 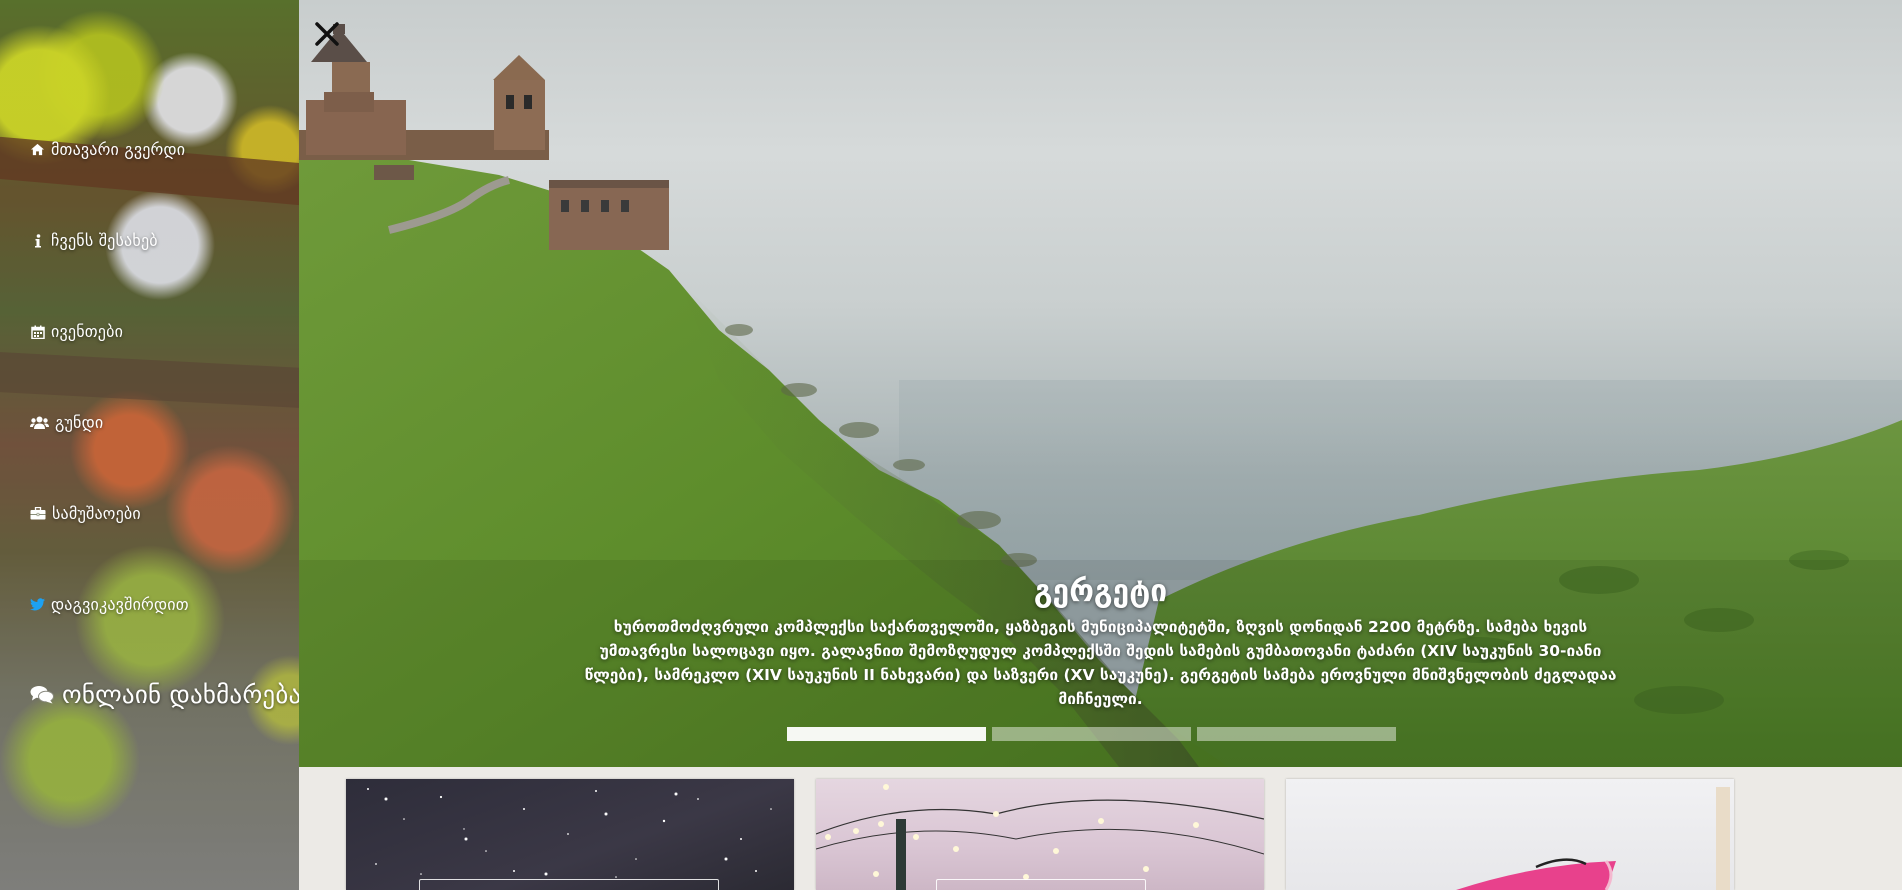 I want to click on close-button, so click(x=327, y=34).